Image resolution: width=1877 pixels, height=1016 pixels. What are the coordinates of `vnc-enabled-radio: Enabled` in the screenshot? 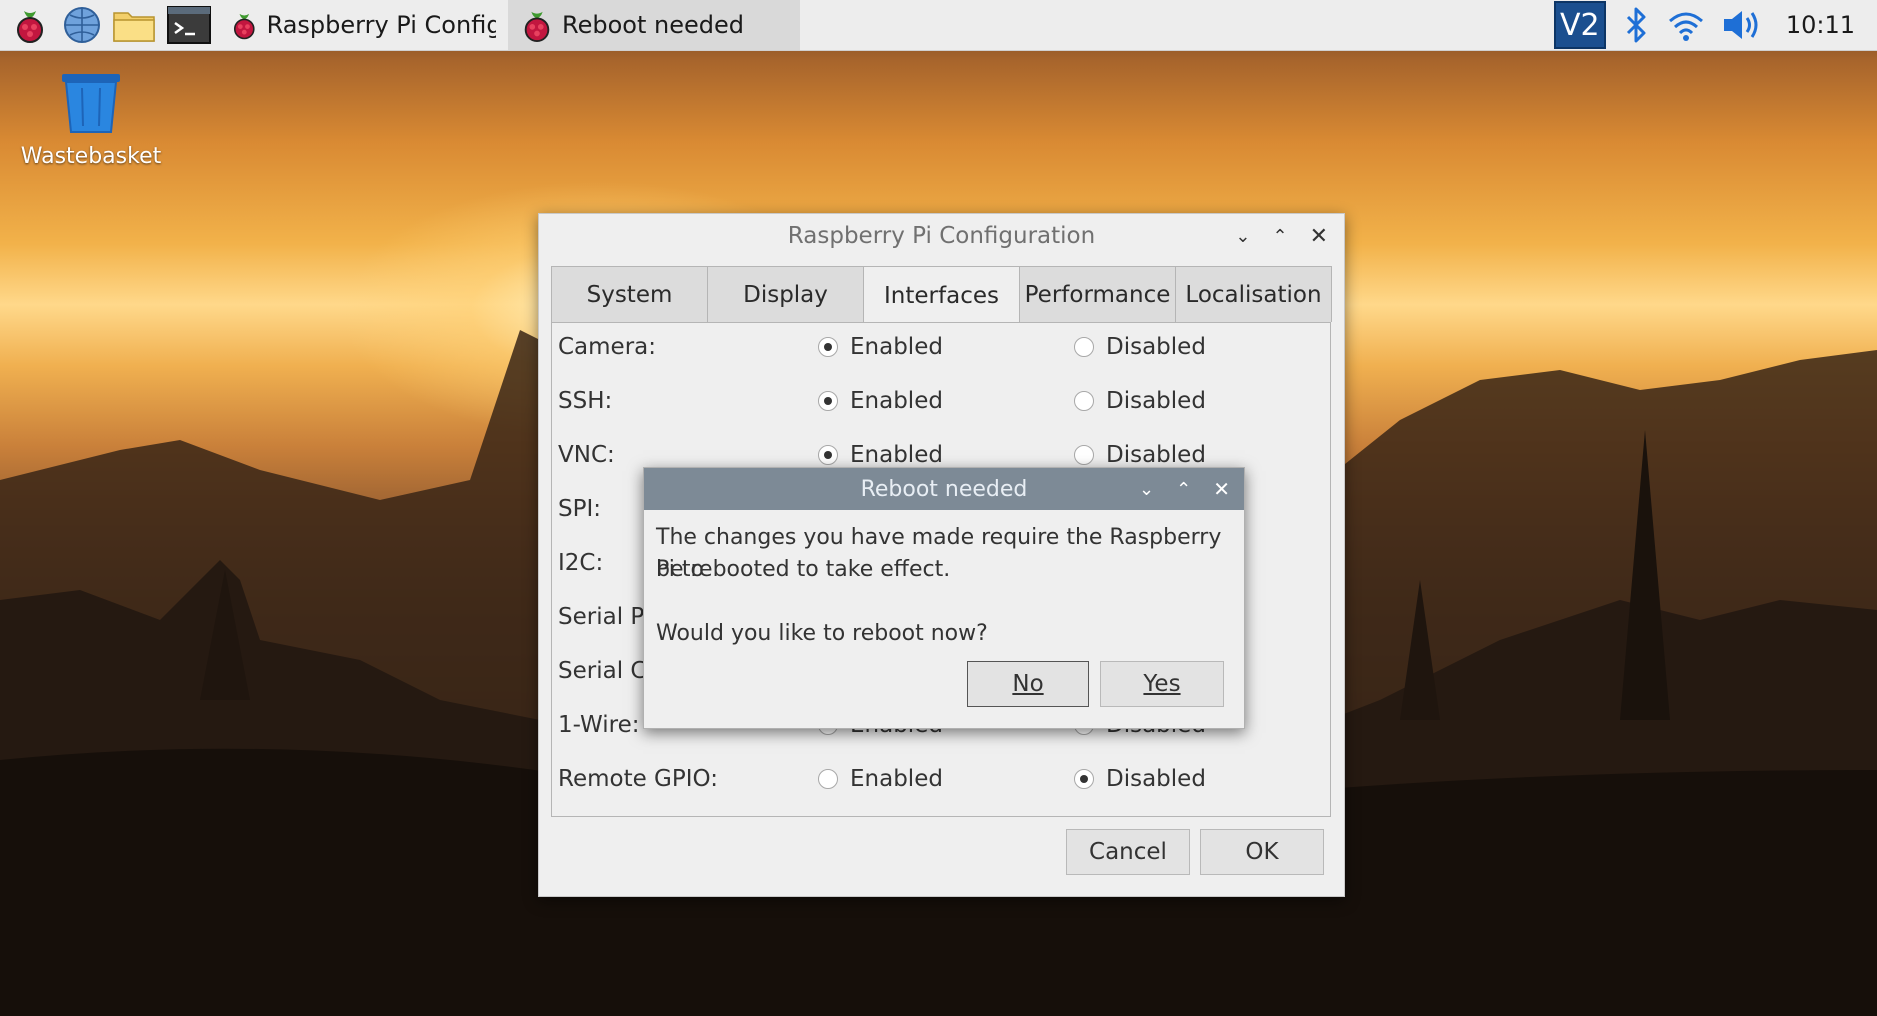 It's located at (880, 455).